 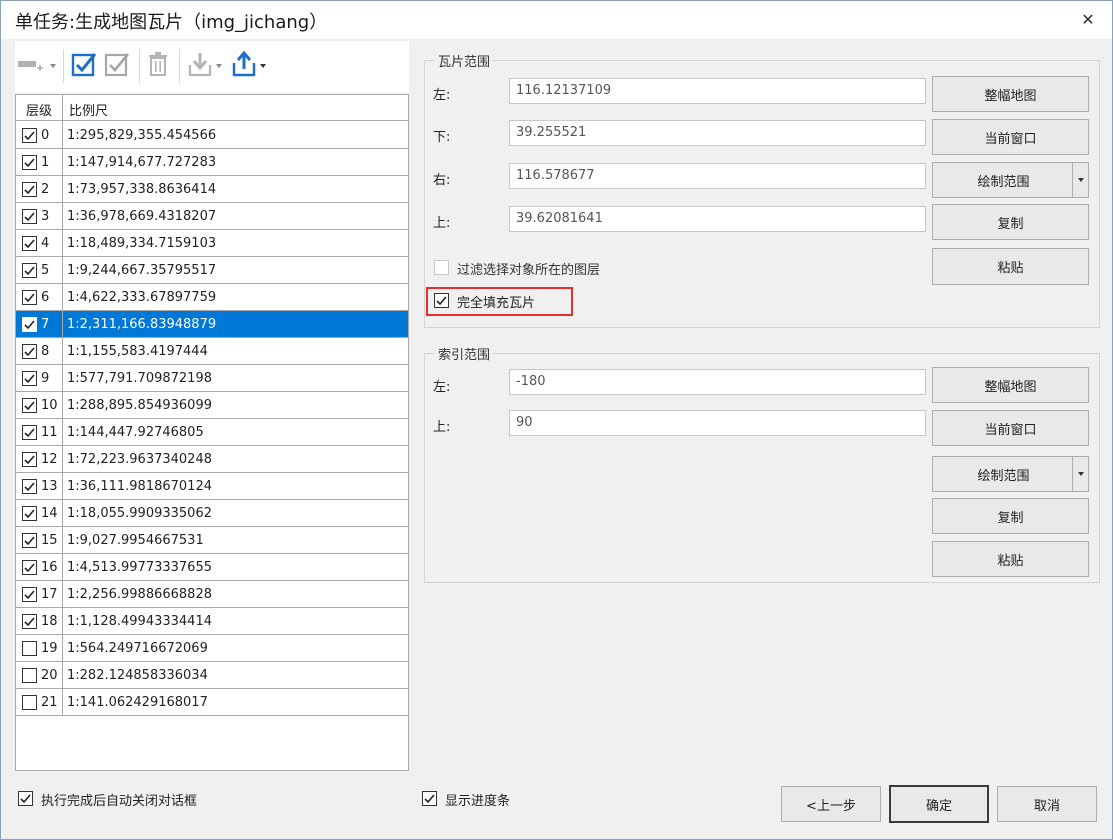 What do you see at coordinates (84, 66) in the screenshot?
I see `check-all-button` at bounding box center [84, 66].